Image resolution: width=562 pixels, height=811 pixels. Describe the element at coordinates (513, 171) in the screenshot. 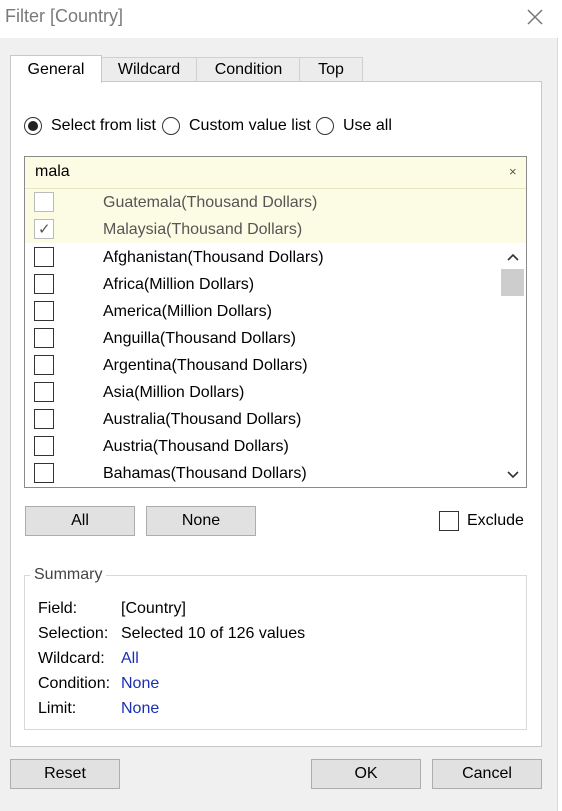

I see `clear-search-icon: ×` at that location.